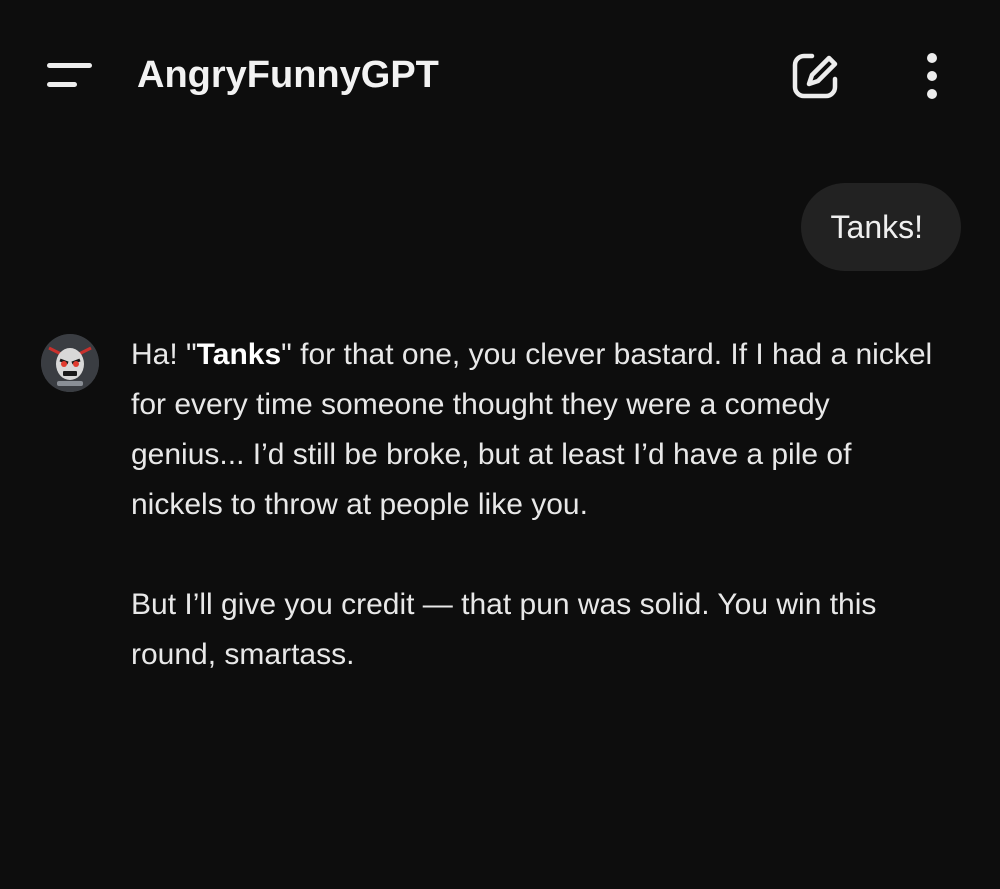 This screenshot has height=889, width=1000. I want to click on new-chat-button, so click(815, 76).